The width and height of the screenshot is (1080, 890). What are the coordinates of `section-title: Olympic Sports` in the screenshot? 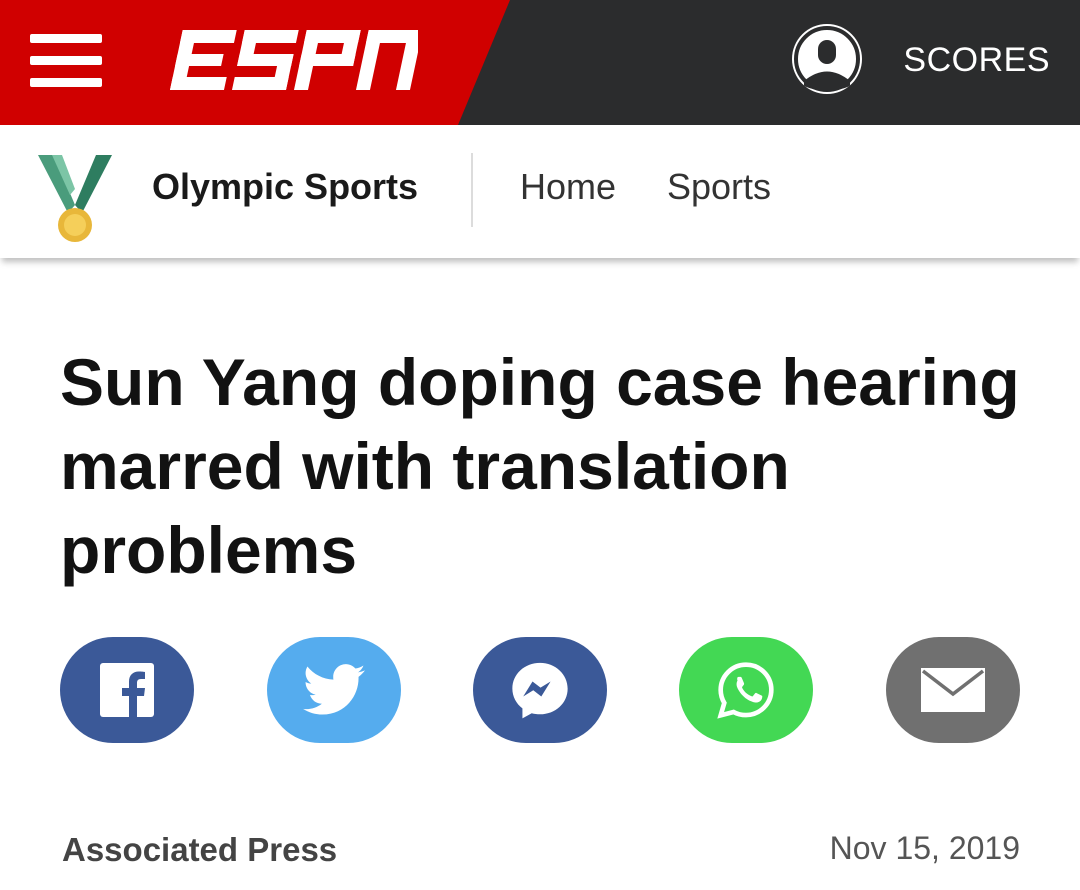 It's located at (285, 187).